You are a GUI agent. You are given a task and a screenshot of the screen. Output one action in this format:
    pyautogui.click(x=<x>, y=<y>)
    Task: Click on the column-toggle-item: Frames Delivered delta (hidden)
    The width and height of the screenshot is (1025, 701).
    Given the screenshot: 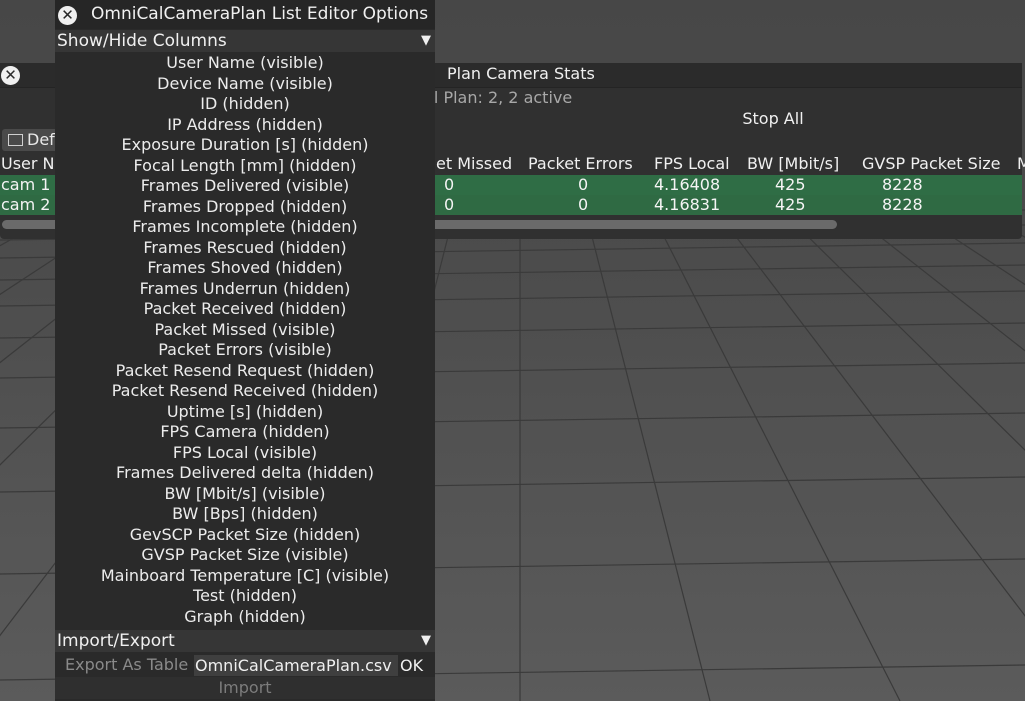 What is the action you would take?
    pyautogui.click(x=245, y=473)
    